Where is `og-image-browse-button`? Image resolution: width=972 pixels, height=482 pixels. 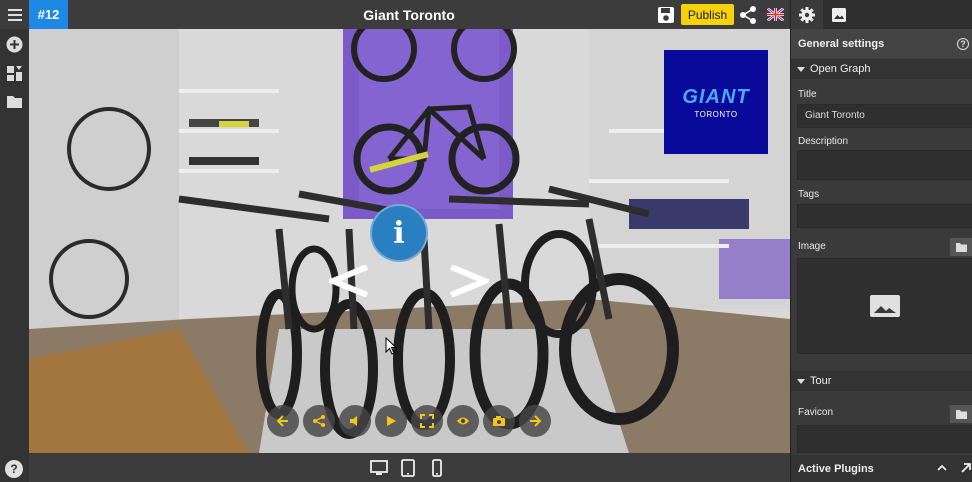 og-image-browse-button is located at coordinates (961, 247).